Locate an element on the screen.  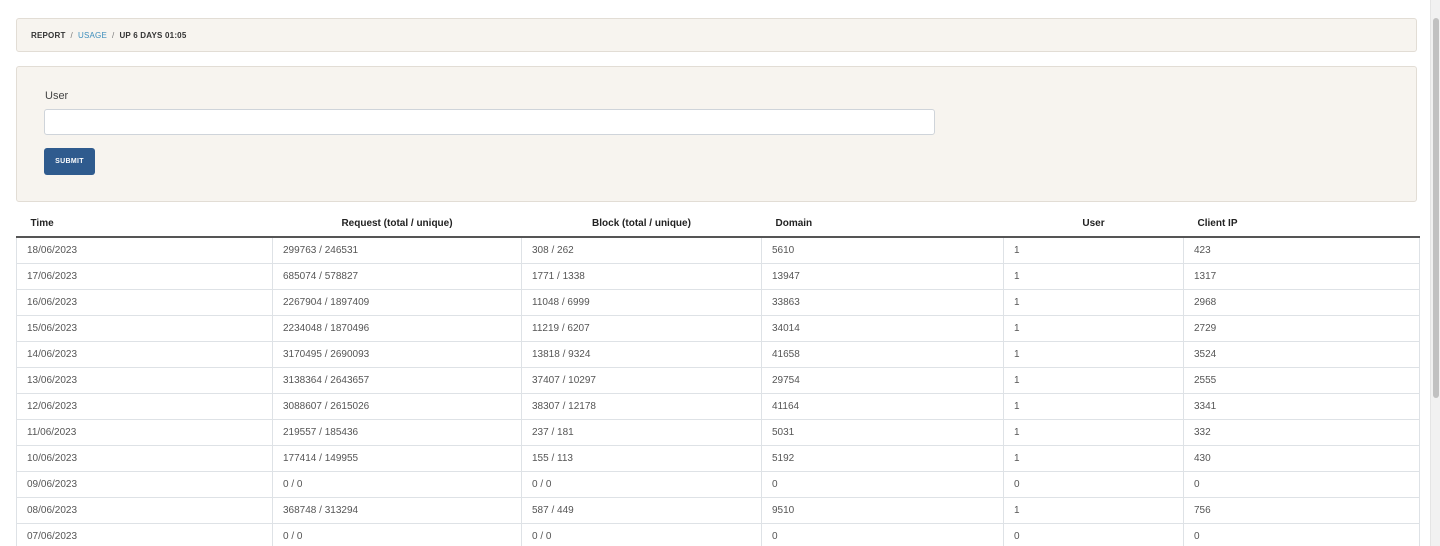
column-header-time: Time is located at coordinates (144, 224).